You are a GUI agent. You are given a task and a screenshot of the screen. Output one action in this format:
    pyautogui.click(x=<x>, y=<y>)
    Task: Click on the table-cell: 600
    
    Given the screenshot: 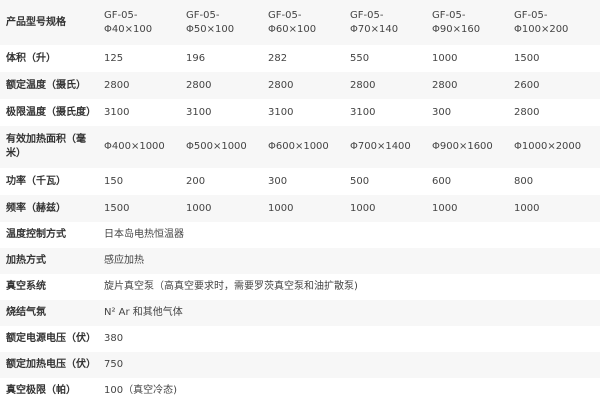 What is the action you would take?
    pyautogui.click(x=442, y=181)
    